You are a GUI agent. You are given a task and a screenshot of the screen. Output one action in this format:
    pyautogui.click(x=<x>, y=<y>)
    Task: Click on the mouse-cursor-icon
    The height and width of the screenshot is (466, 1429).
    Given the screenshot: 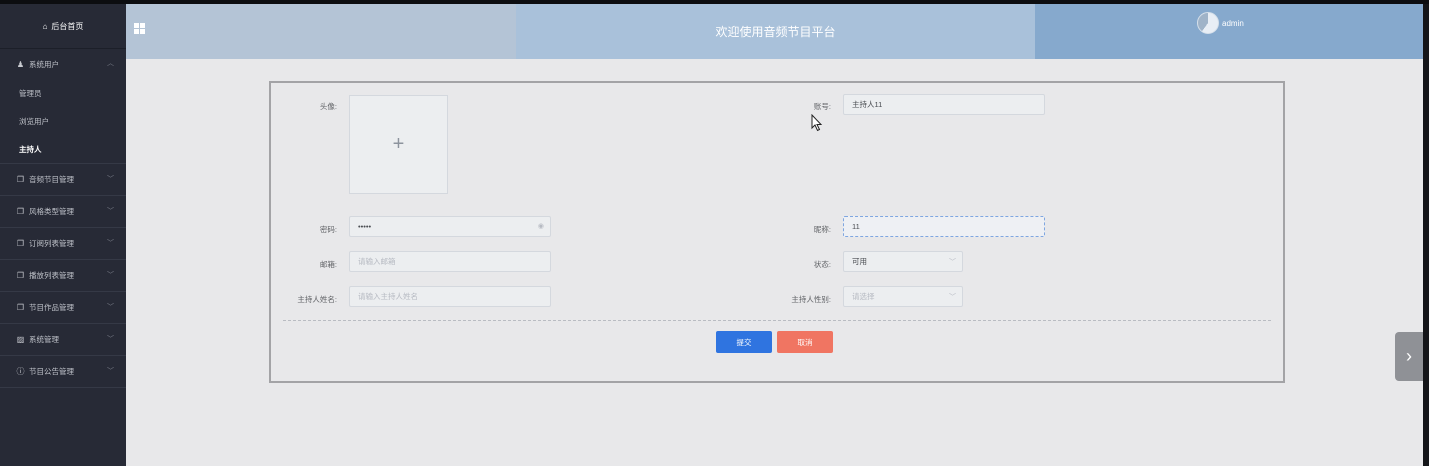 What is the action you would take?
    pyautogui.click(x=817, y=123)
    